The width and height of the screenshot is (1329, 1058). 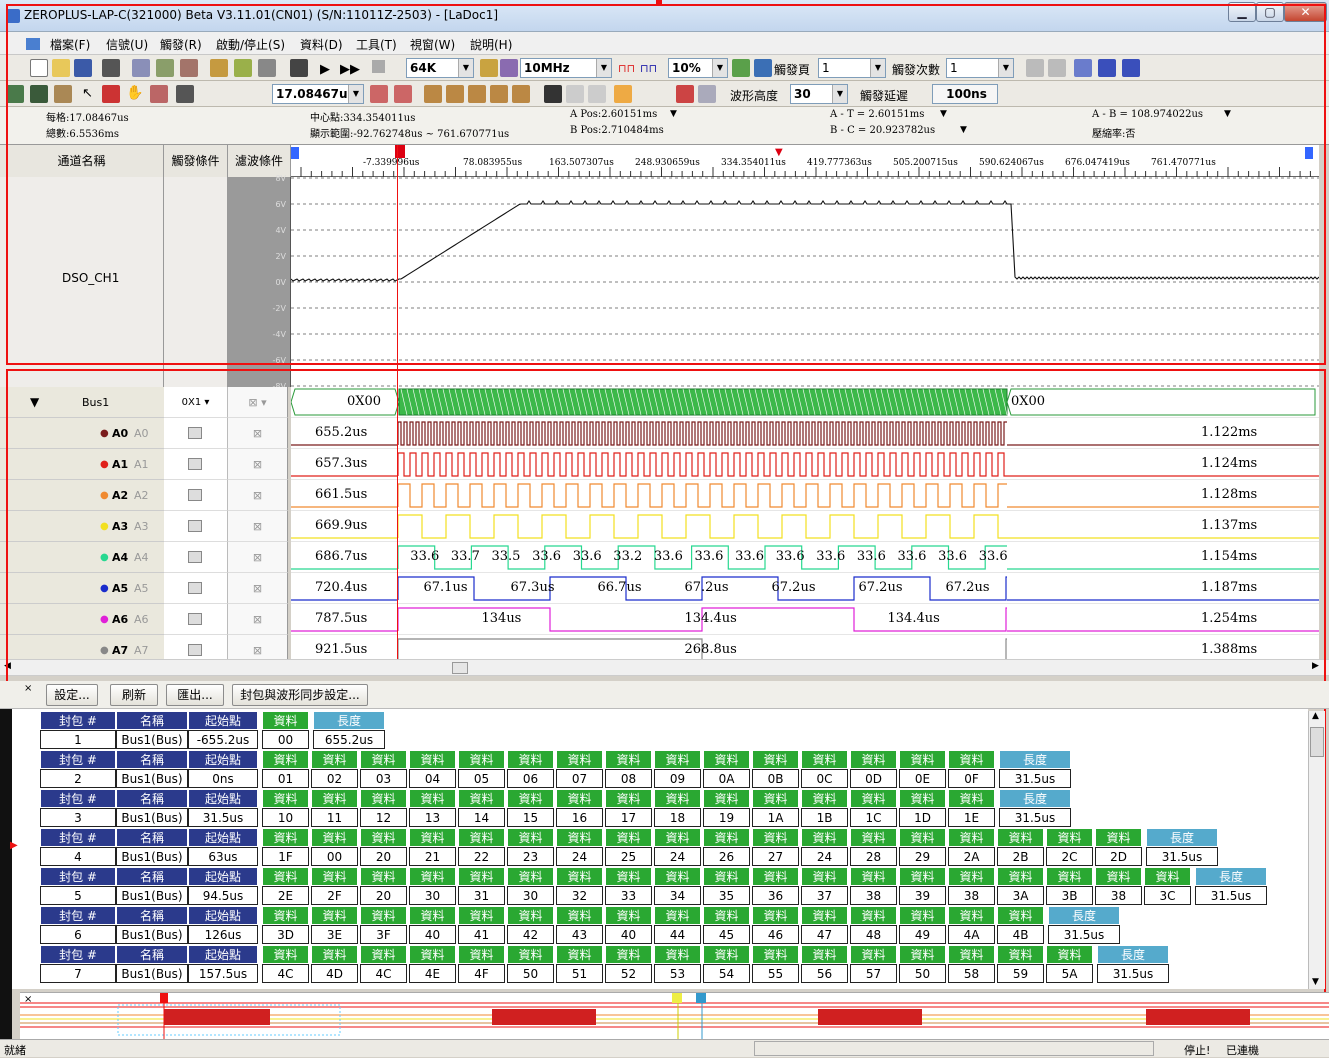 What do you see at coordinates (159, 94) in the screenshot?
I see `snapshot-icon` at bounding box center [159, 94].